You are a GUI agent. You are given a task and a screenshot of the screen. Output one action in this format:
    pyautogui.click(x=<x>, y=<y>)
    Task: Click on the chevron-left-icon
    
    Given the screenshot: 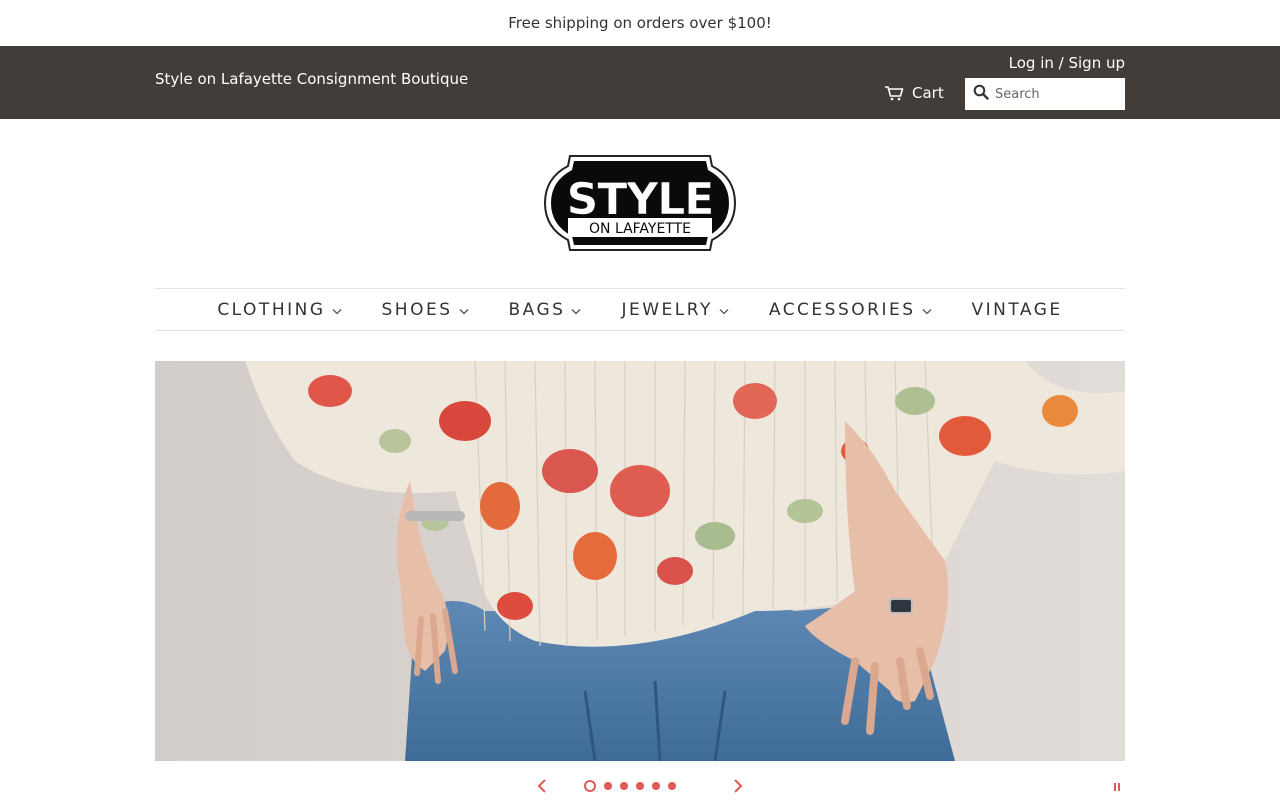 What is the action you would take?
    pyautogui.click(x=542, y=788)
    